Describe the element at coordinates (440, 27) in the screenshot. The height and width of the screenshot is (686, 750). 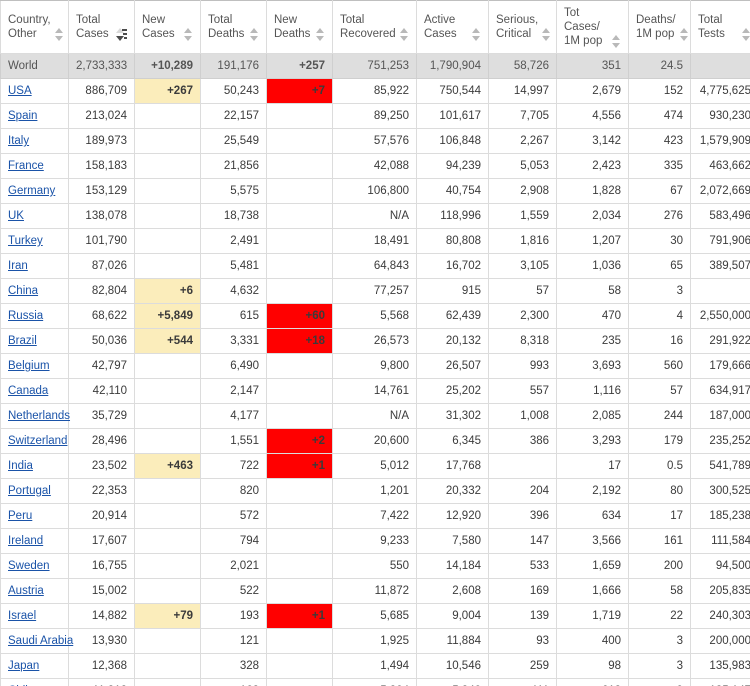
I see `column-header-label-active_cases: Active Cases` at that location.